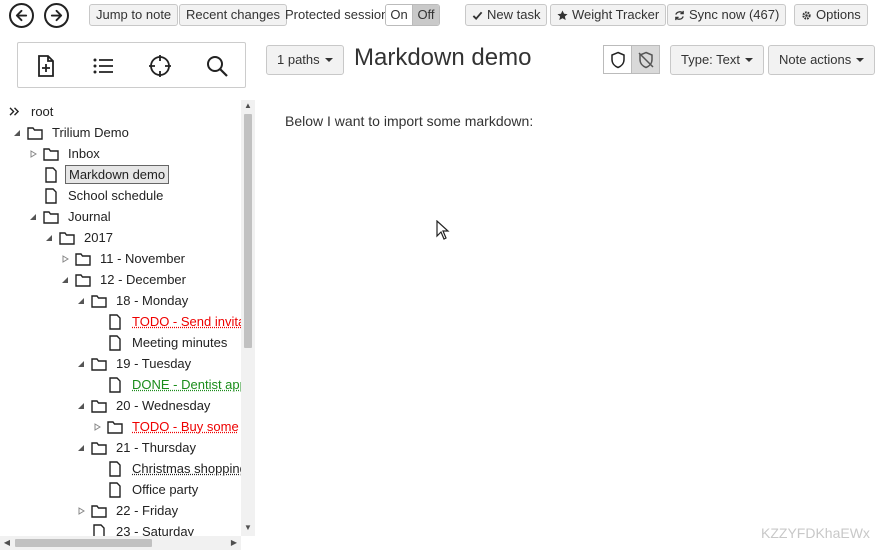 The height and width of the screenshot is (550, 879). What do you see at coordinates (131, 65) in the screenshot?
I see `tree-toolbar` at bounding box center [131, 65].